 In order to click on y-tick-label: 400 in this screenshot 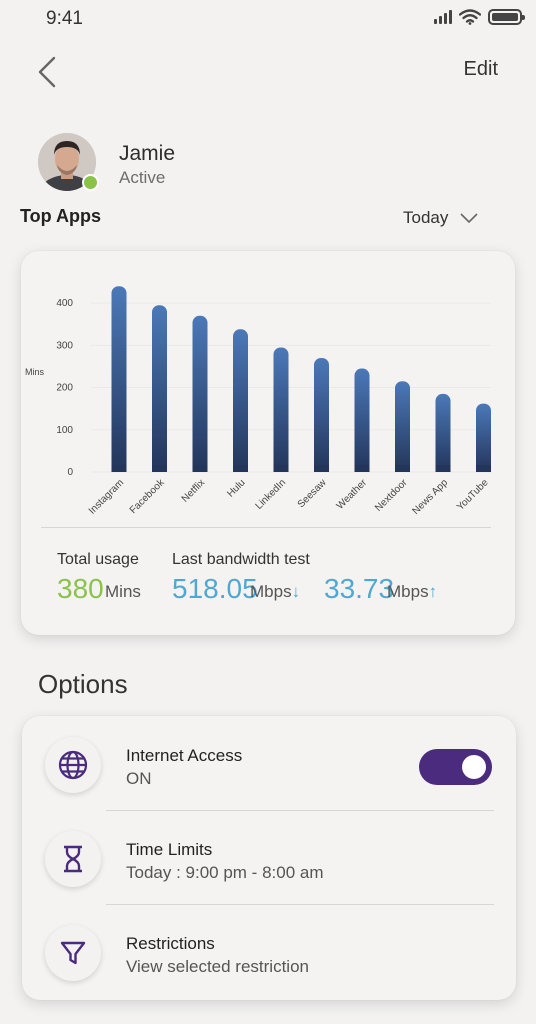, I will do `click(64, 303)`.